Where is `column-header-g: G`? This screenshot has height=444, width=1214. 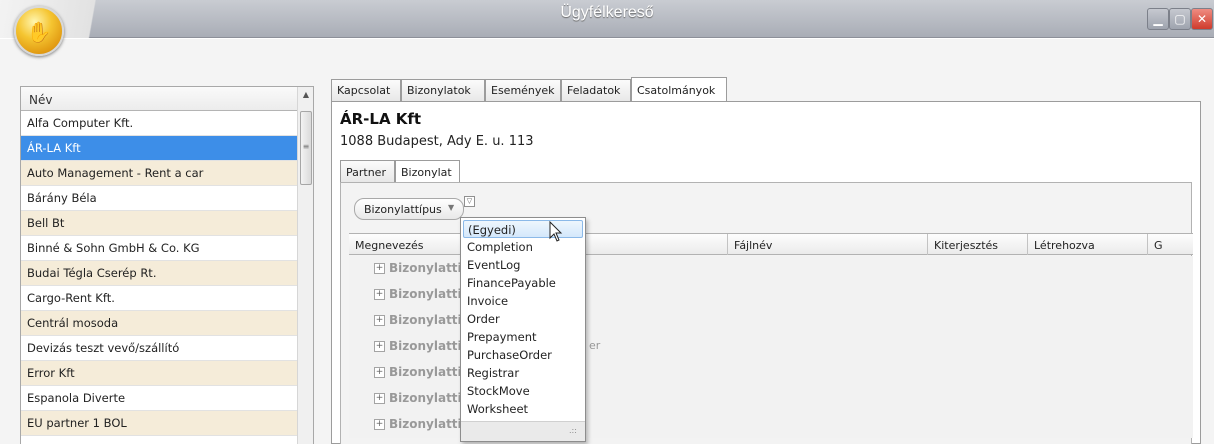 column-header-g: G is located at coordinates (1170, 244).